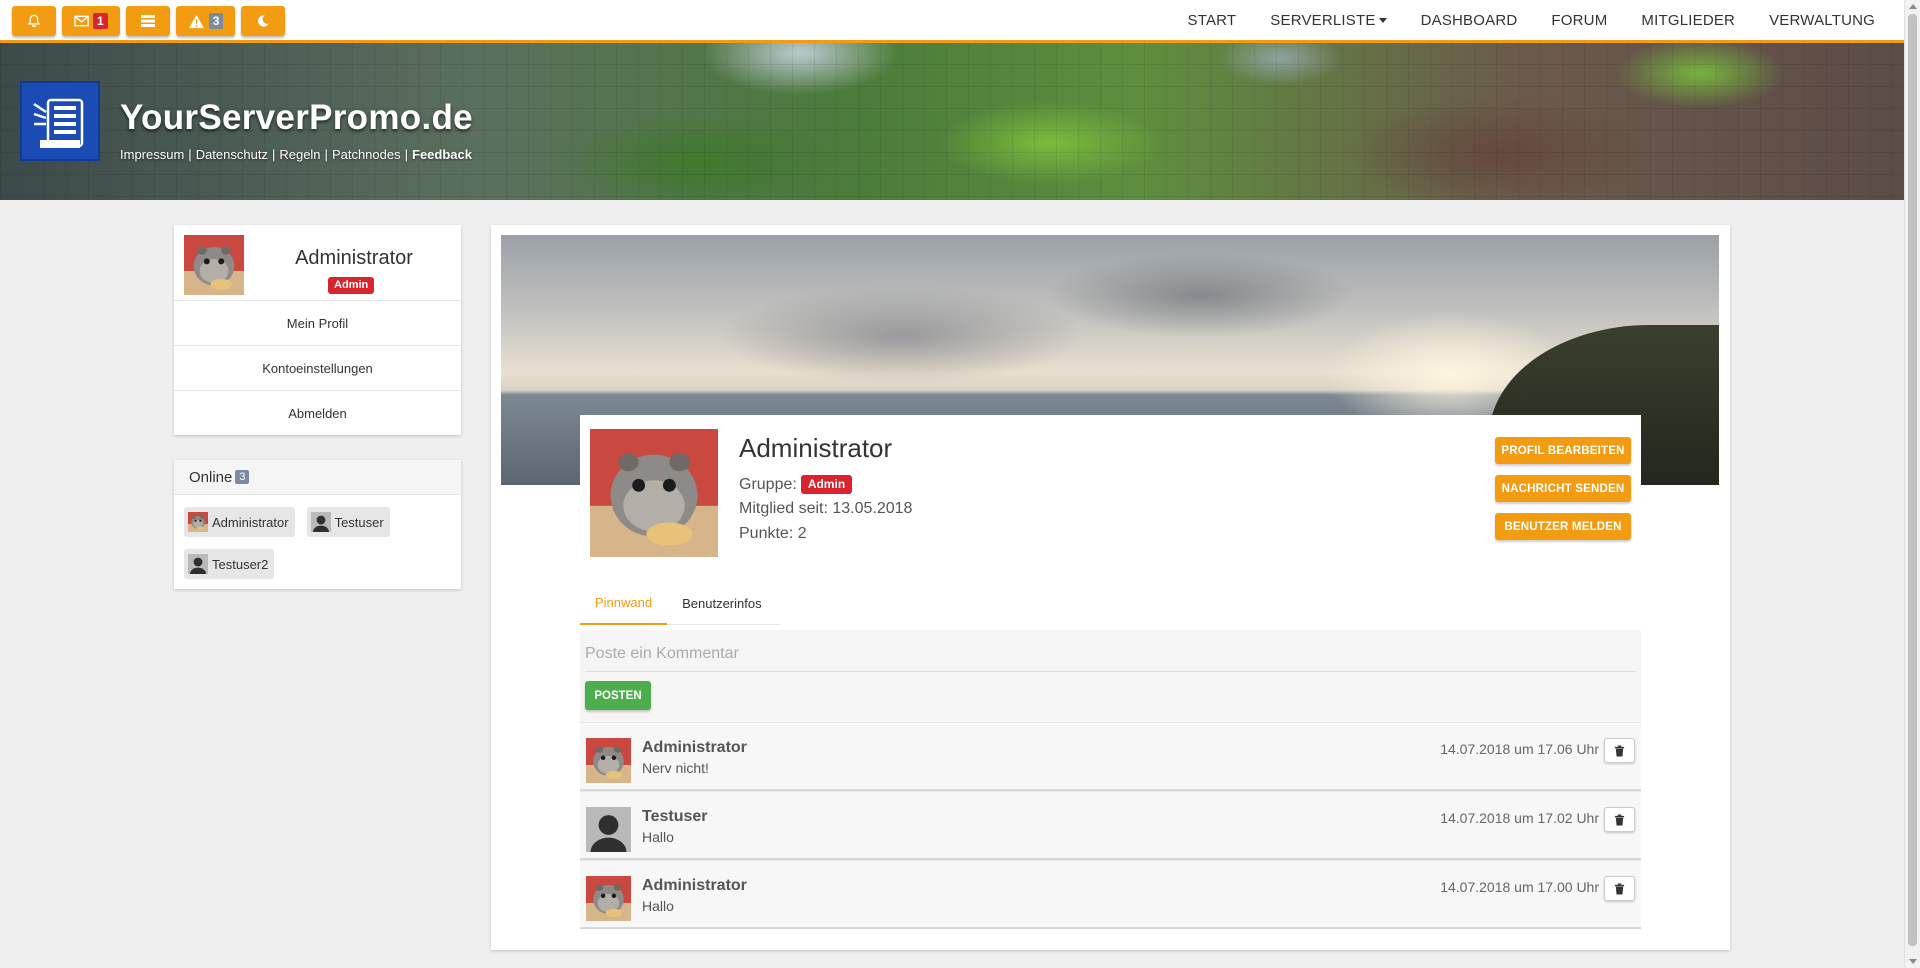  Describe the element at coordinates (152, 154) in the screenshot. I see `link-impressum: Impressum` at that location.